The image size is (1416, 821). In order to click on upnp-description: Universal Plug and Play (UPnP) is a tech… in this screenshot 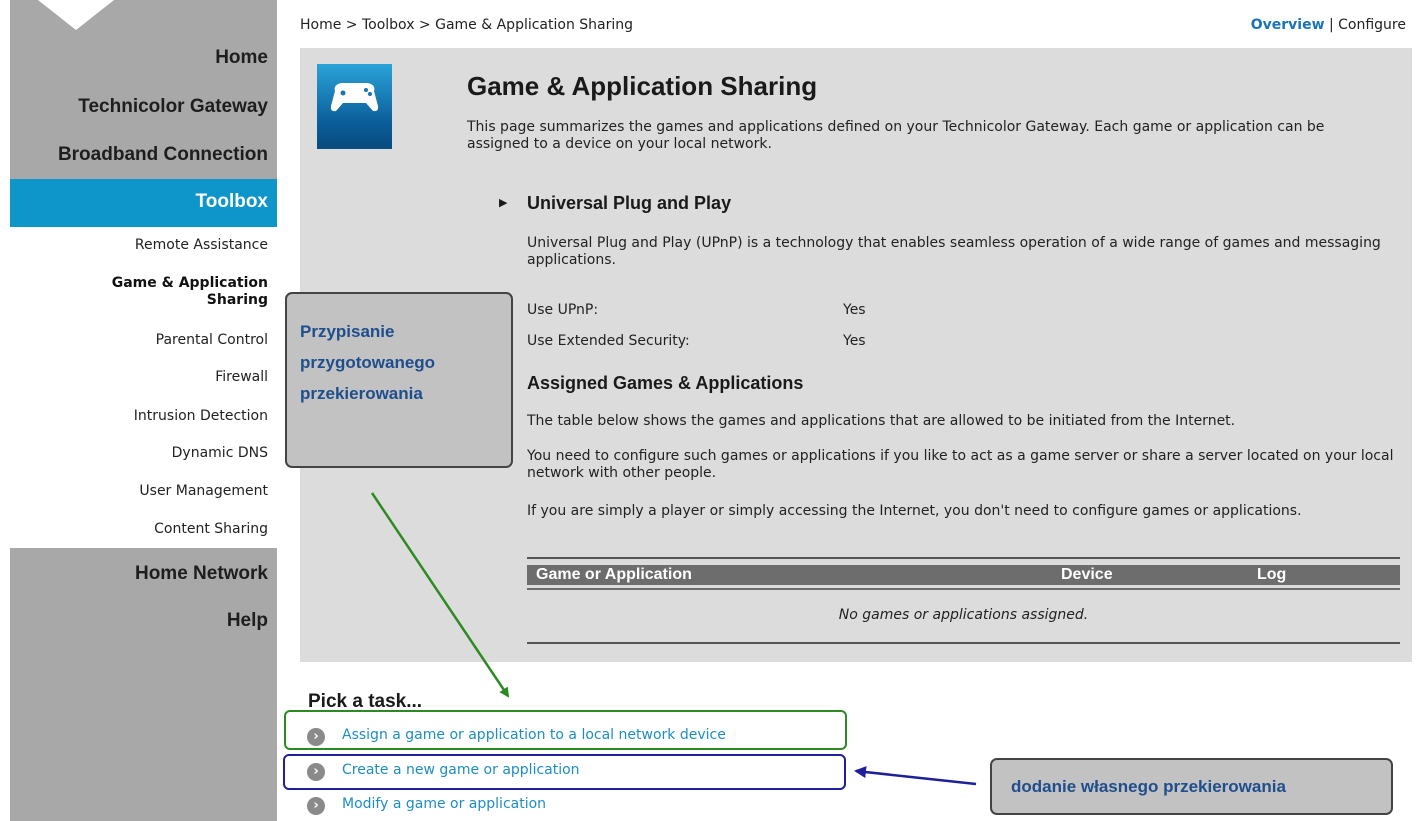, I will do `click(954, 251)`.